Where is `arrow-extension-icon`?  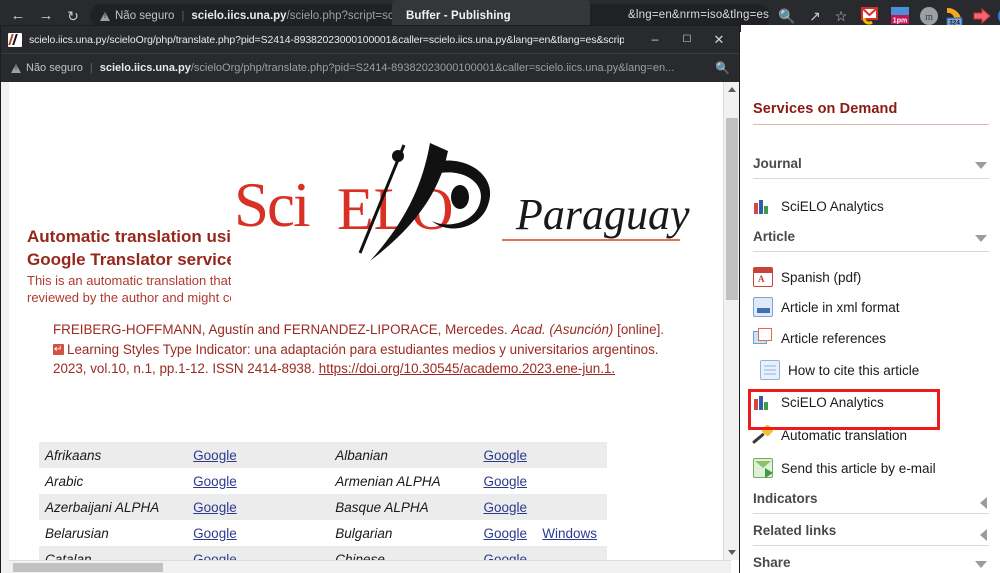
arrow-extension-icon is located at coordinates (982, 16).